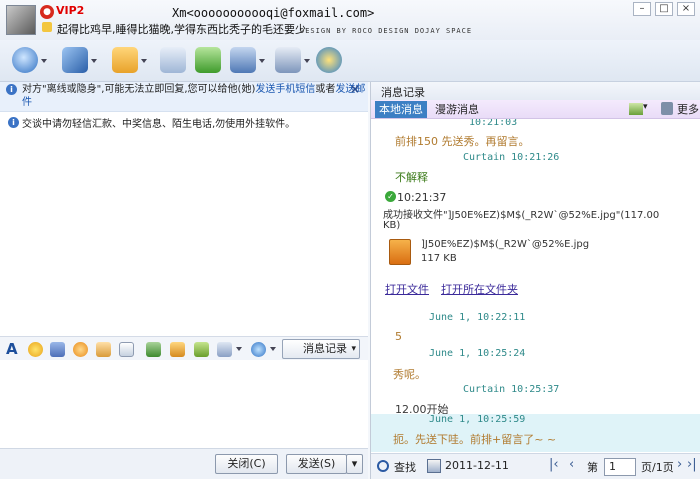 This screenshot has height=479, width=700. What do you see at coordinates (47, 27) in the screenshot?
I see `status-star-icon` at bounding box center [47, 27].